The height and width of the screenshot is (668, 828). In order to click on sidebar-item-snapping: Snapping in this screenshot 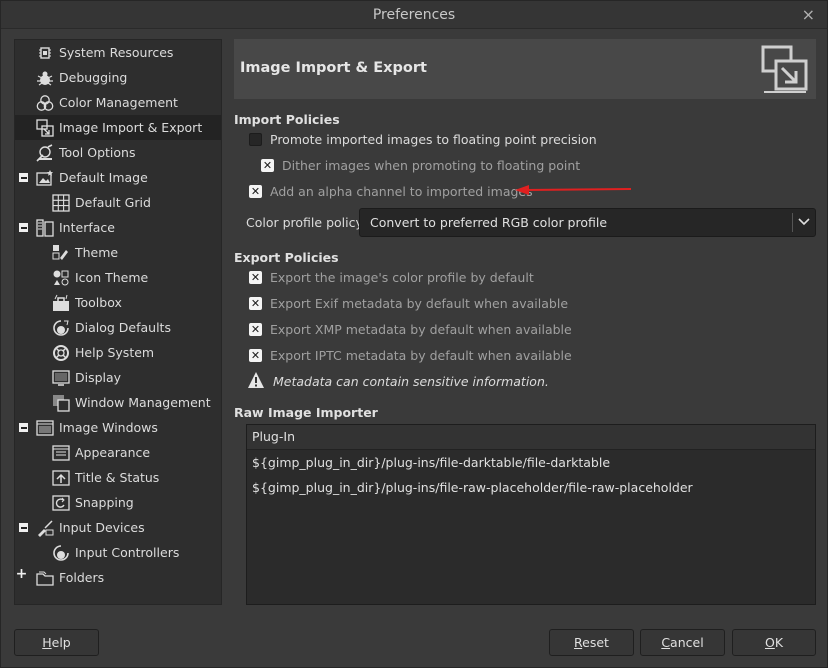, I will do `click(118, 502)`.